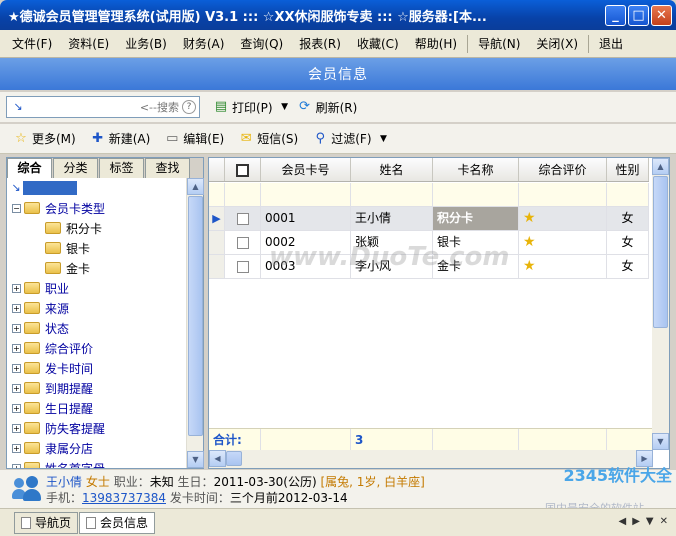  I want to click on header-gender: 性别, so click(628, 169).